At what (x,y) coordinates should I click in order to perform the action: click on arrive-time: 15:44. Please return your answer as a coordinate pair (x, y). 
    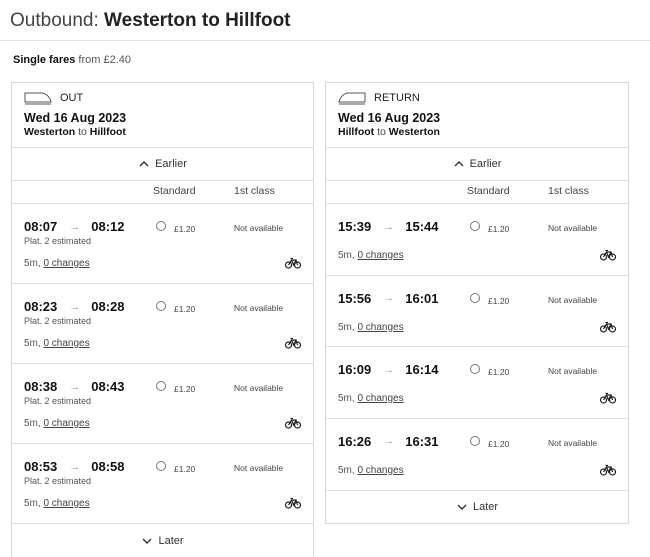
    Looking at the image, I should click on (422, 226).